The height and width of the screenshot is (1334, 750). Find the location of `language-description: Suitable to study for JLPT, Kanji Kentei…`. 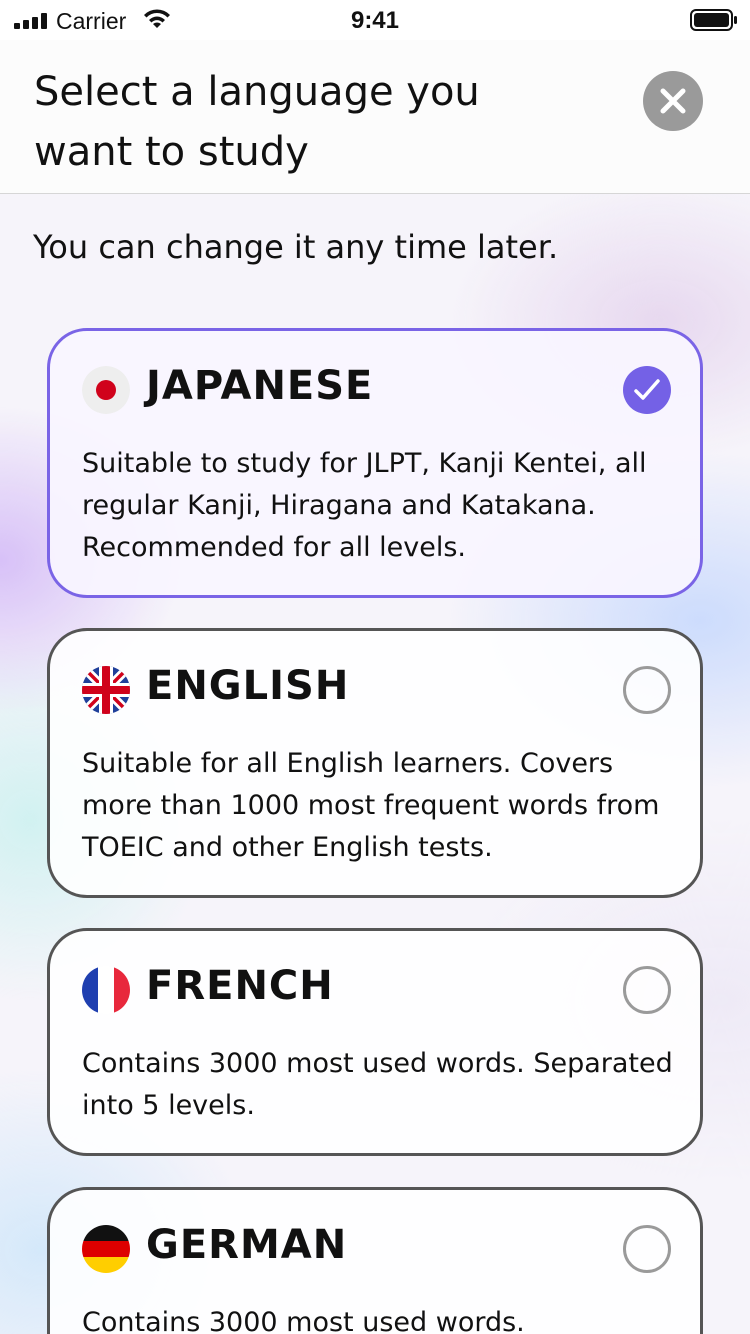

language-description: Suitable to study for JLPT, Kanji Kentei… is located at coordinates (364, 505).